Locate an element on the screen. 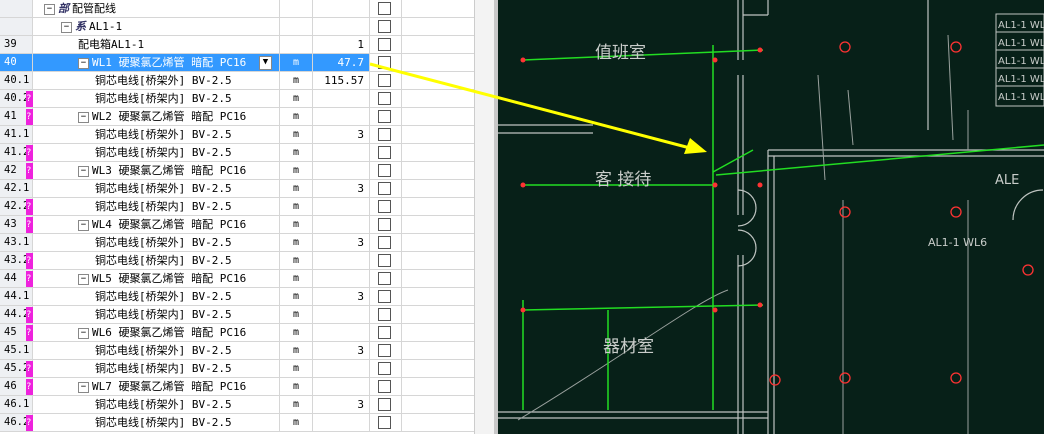 The width and height of the screenshot is (1044, 434). item-name-cell: − WL7 硬聚氯乙烯管 暗配 PC16 is located at coordinates (156, 387).